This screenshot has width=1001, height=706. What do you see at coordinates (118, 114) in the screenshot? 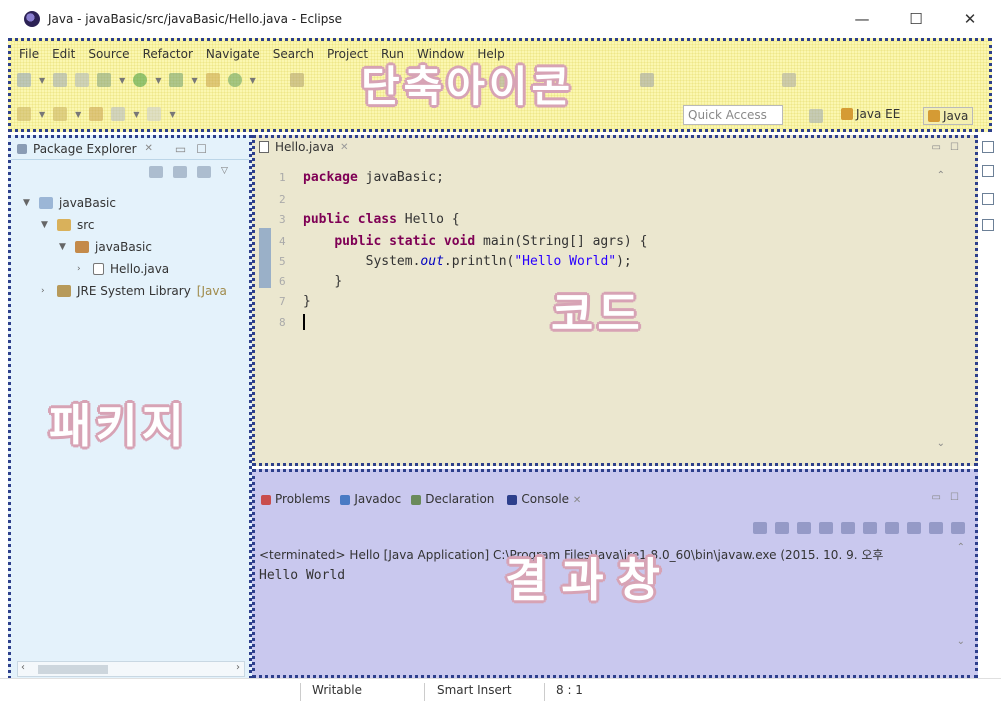
I see `back-icon` at bounding box center [118, 114].